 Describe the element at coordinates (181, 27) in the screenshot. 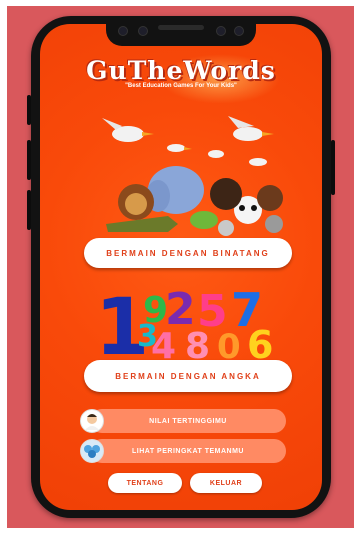

I see `speaker-grille` at that location.